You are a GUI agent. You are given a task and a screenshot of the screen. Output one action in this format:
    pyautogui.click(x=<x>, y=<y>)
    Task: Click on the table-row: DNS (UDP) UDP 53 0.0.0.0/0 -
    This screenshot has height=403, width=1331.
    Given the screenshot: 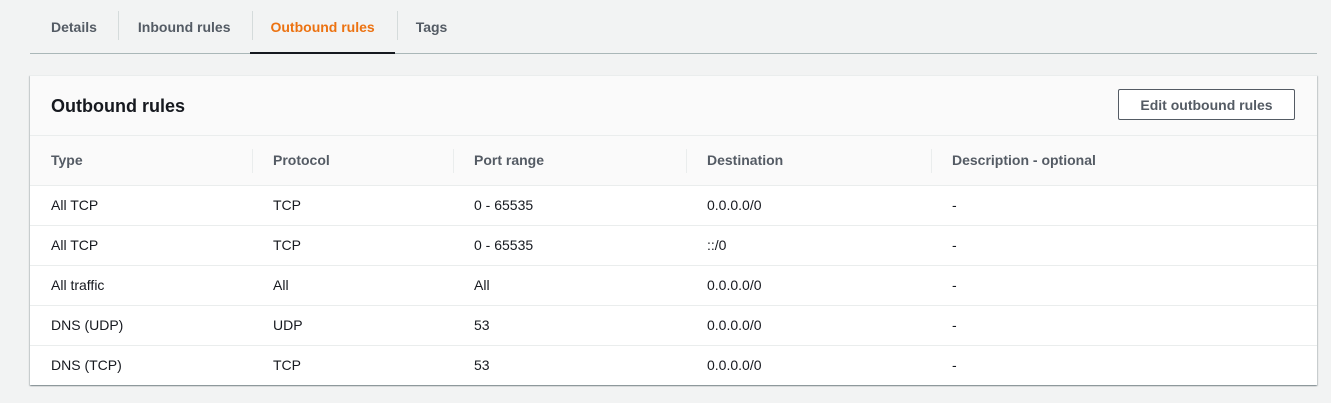 What is the action you would take?
    pyautogui.click(x=673, y=325)
    